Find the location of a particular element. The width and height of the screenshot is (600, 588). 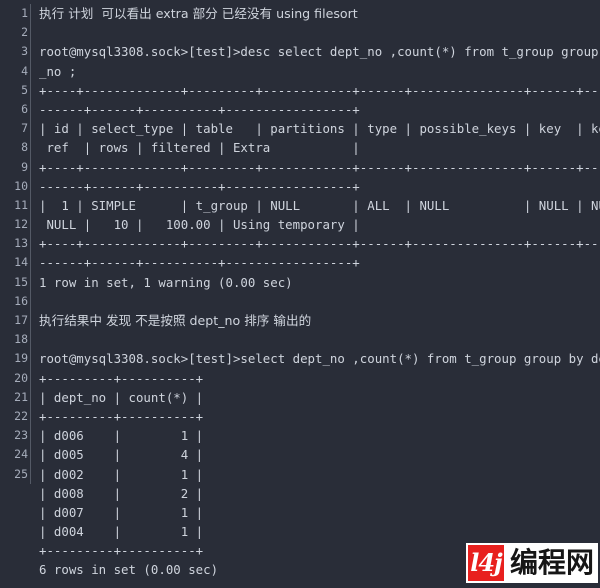

code-line-text: | d006 | 1 | is located at coordinates (121, 436).